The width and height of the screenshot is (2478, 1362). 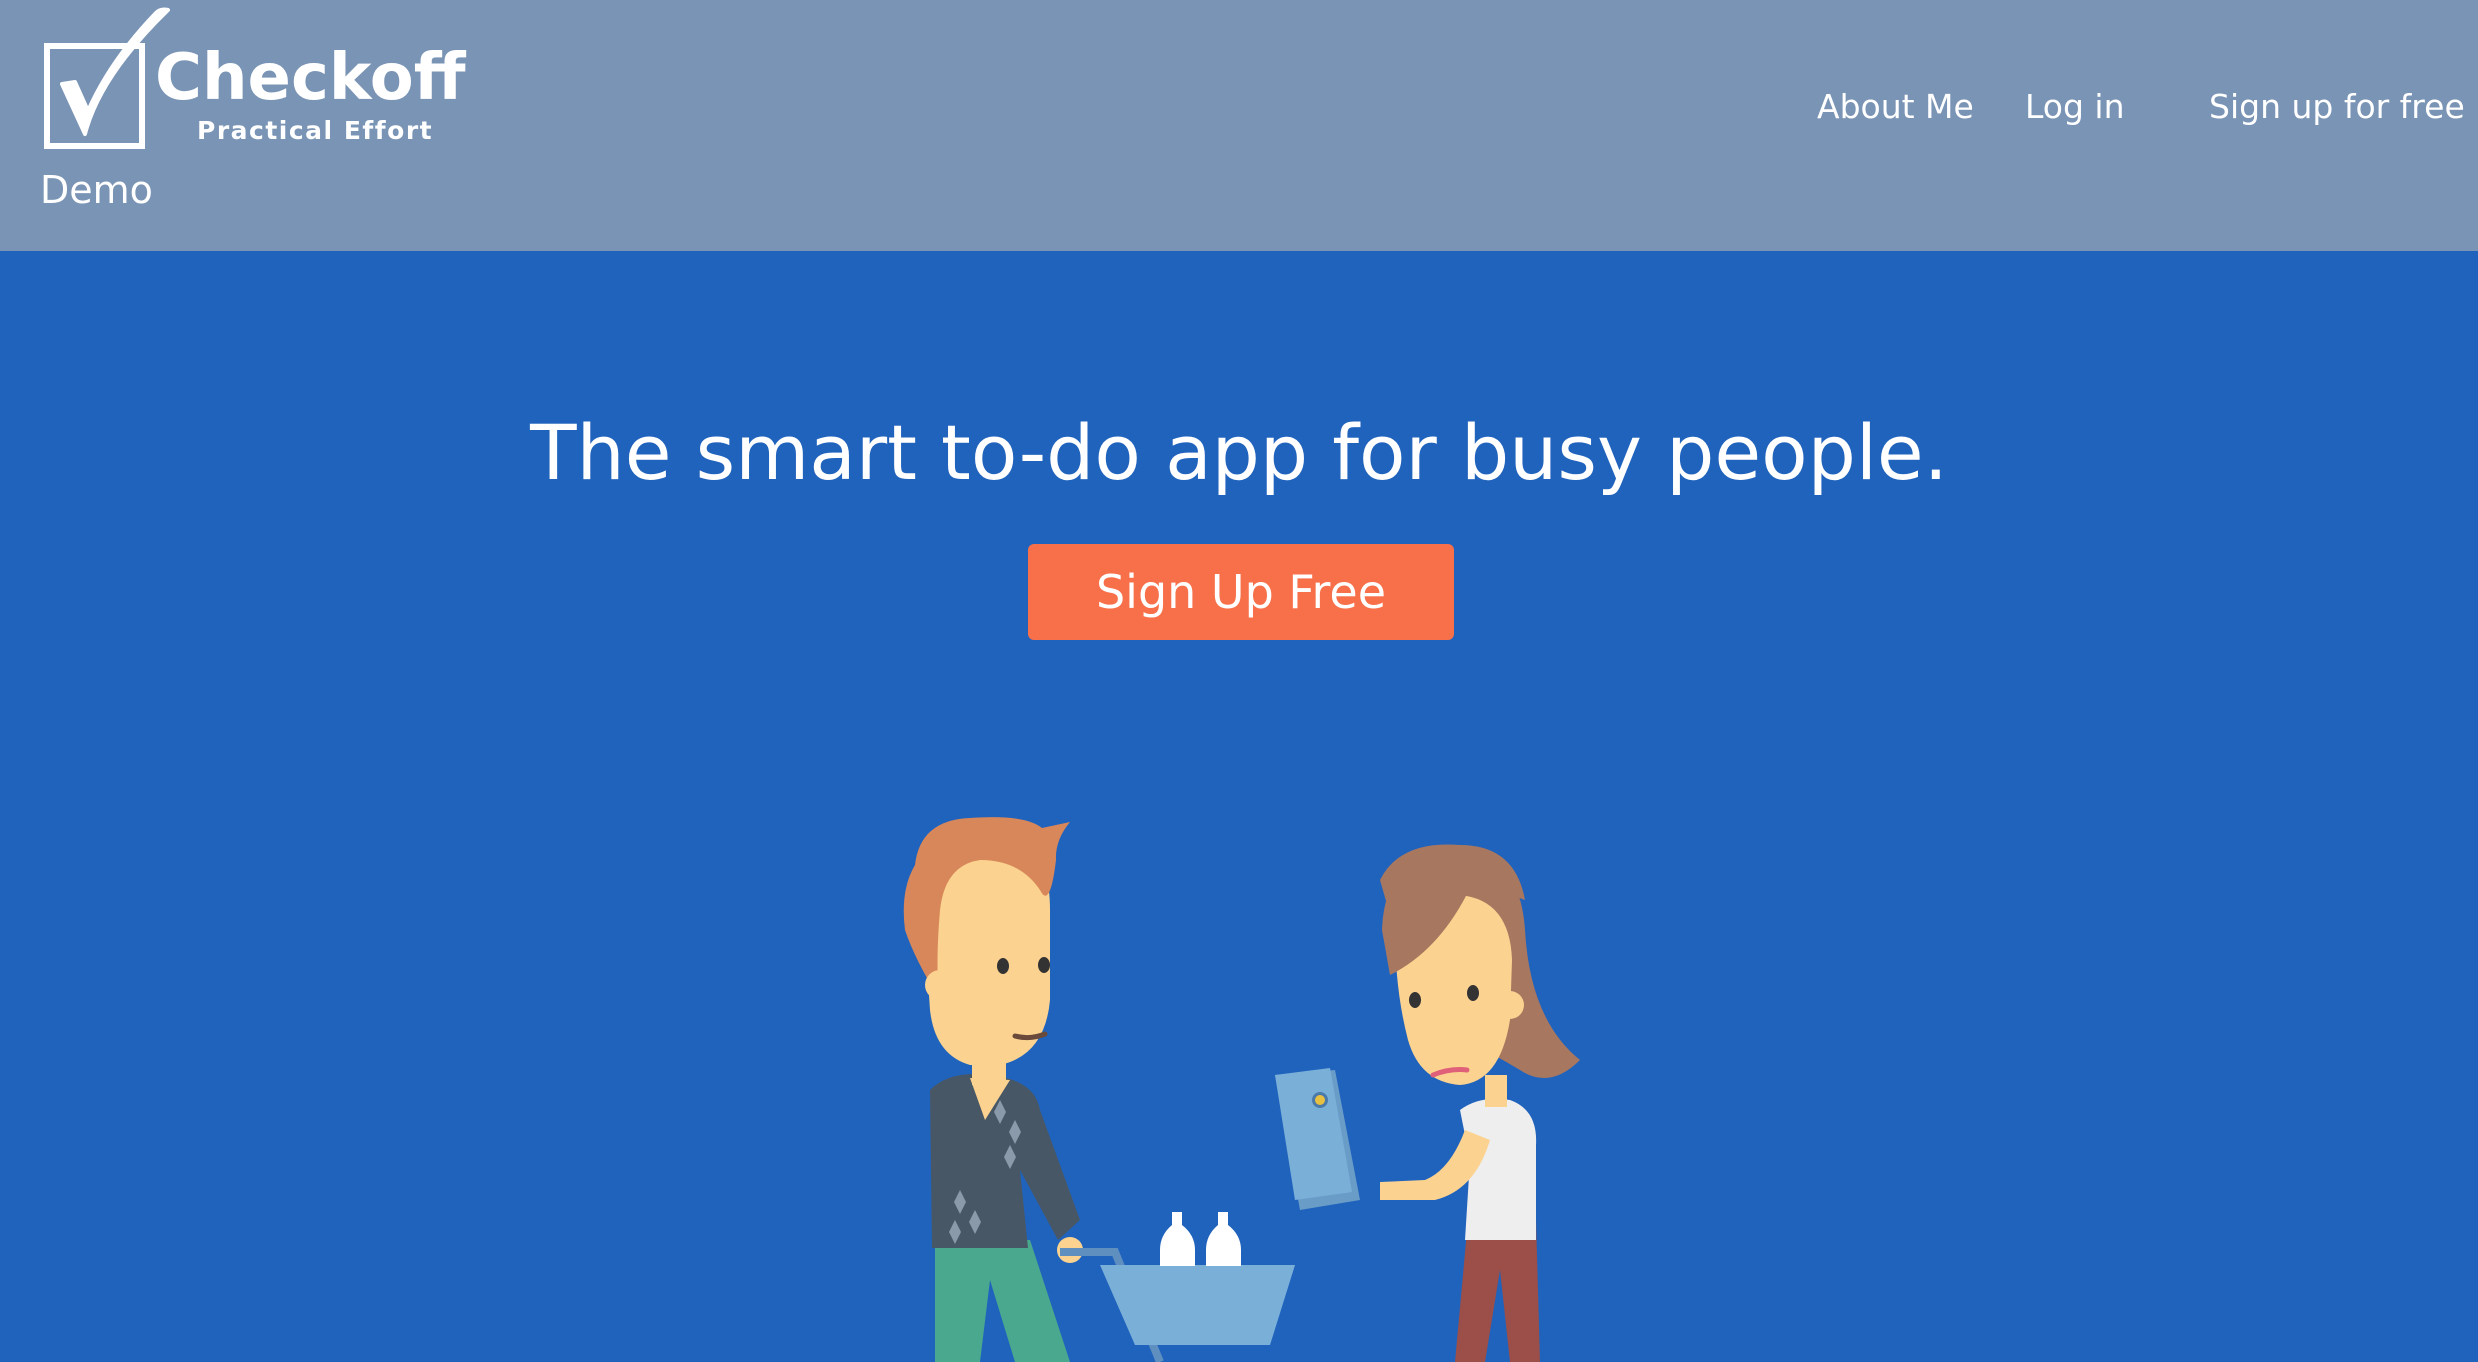 I want to click on man-figure, so click(x=993, y=1089).